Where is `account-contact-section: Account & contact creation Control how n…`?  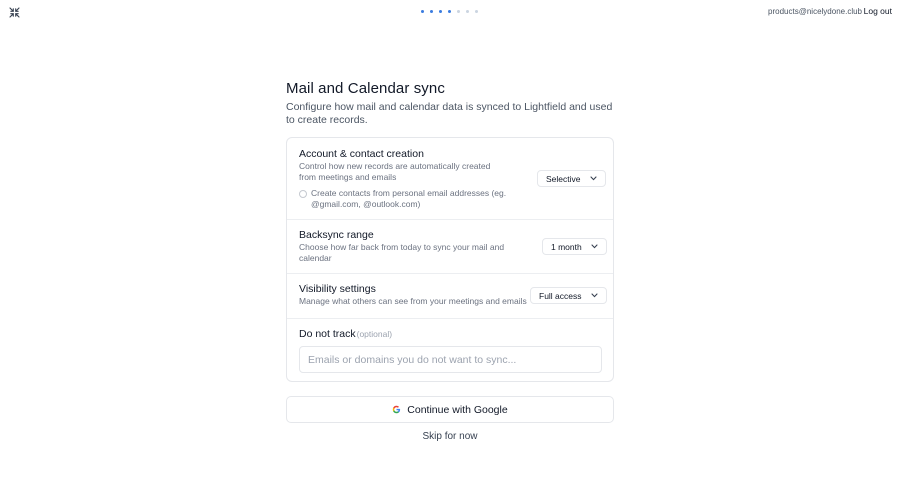 account-contact-section: Account & contact creation Control how n… is located at coordinates (450, 179).